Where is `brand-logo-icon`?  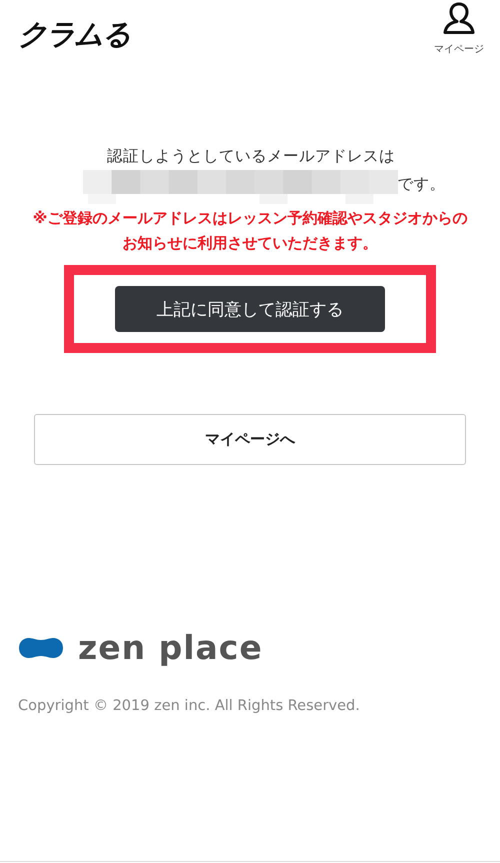 brand-logo-icon is located at coordinates (41, 648).